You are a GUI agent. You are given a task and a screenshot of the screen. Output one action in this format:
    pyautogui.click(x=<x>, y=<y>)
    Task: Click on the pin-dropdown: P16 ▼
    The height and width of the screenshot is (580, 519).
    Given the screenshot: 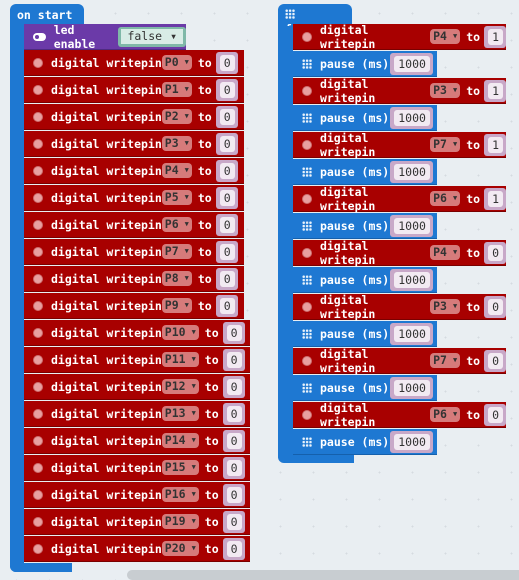 What is the action you would take?
    pyautogui.click(x=180, y=494)
    